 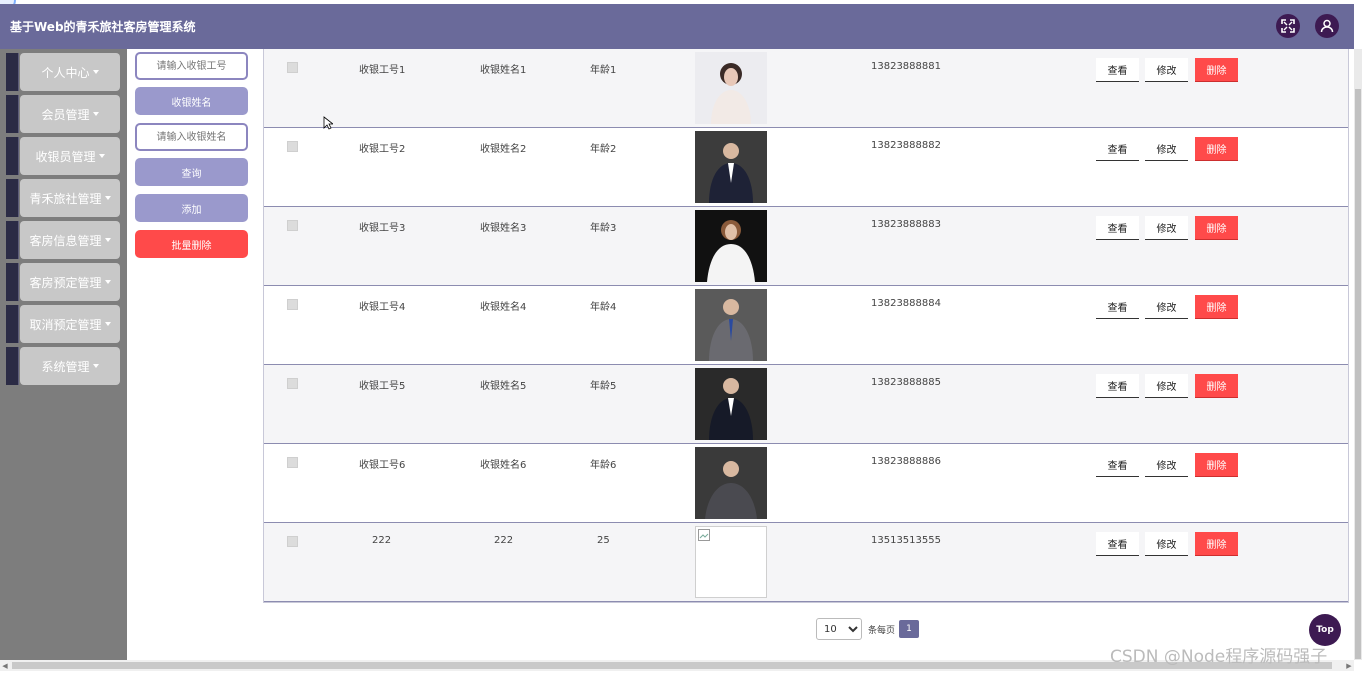 I want to click on cashier-phone: 13823888881, so click(x=906, y=66).